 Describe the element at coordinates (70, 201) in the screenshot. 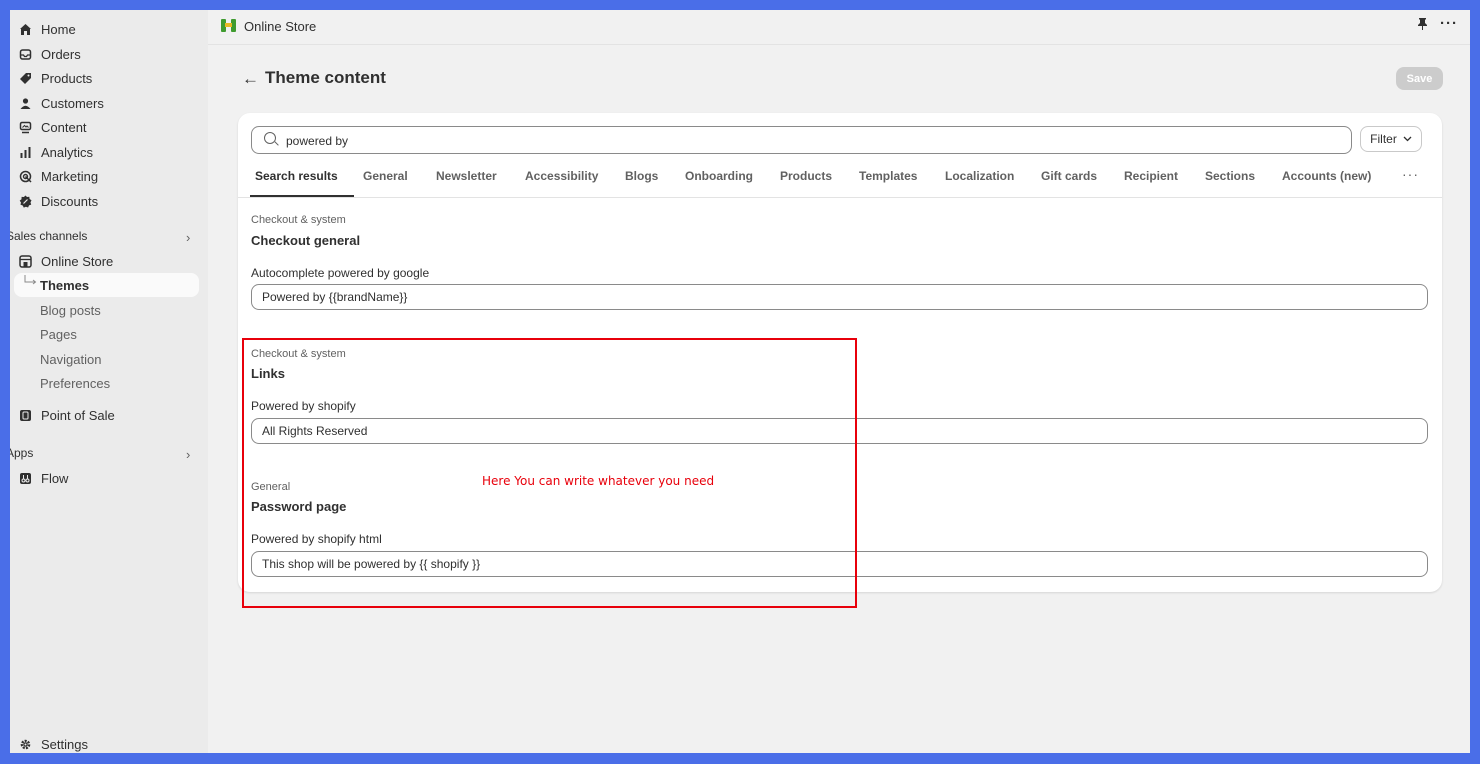

I see `sidebar-item-label: Discounts` at that location.